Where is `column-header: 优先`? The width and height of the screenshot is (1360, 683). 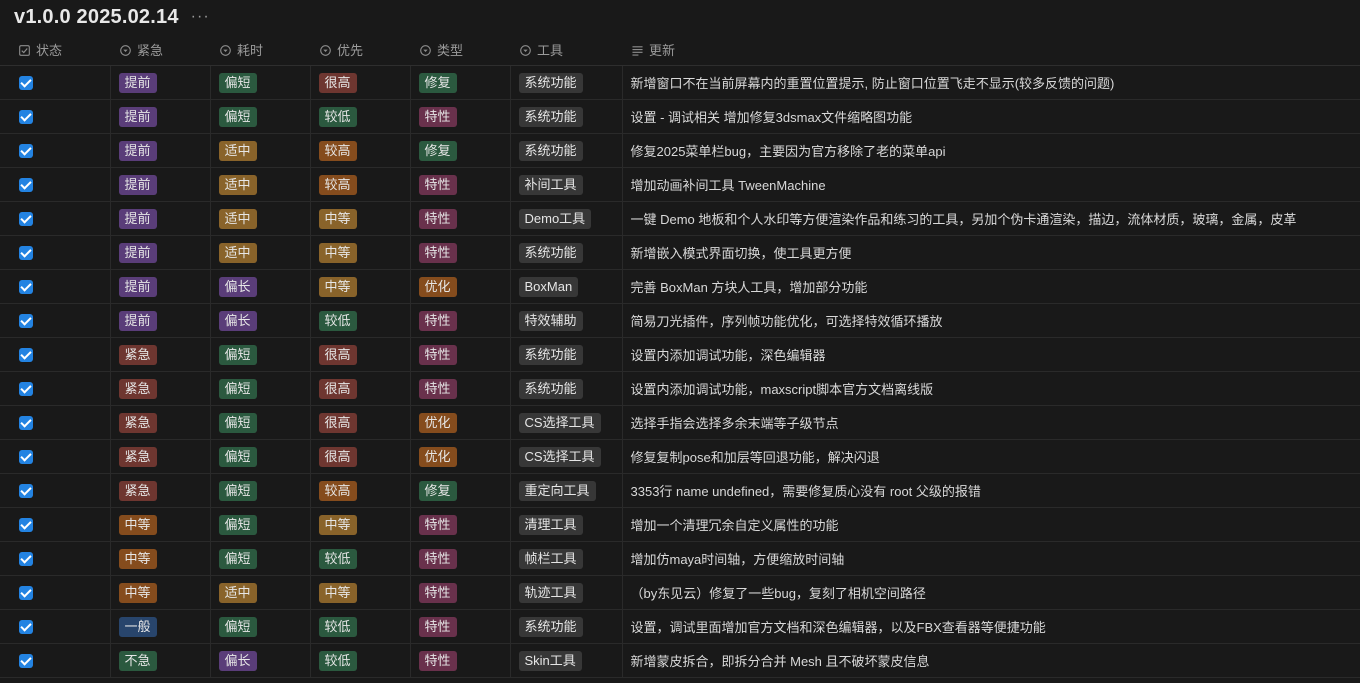
column-header: 优先 is located at coordinates (360, 50).